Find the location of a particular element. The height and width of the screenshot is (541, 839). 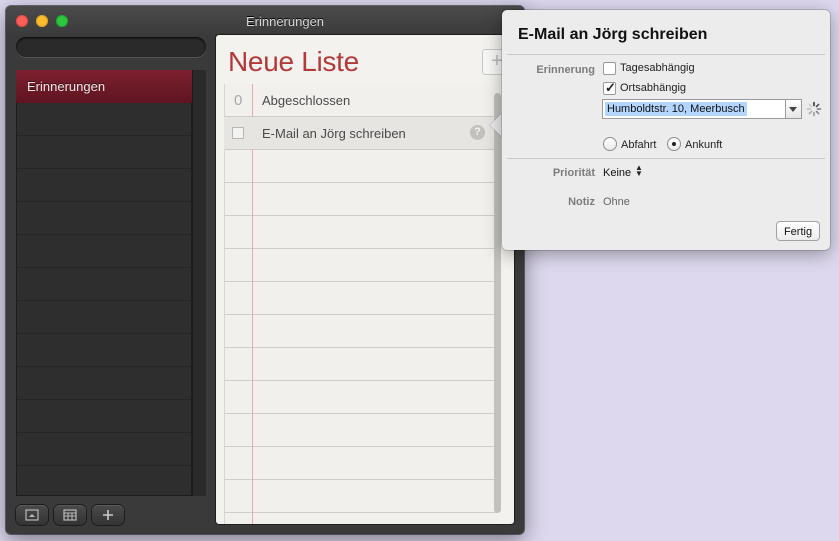

sidebar-item-label: Erinnerungen is located at coordinates (66, 86).